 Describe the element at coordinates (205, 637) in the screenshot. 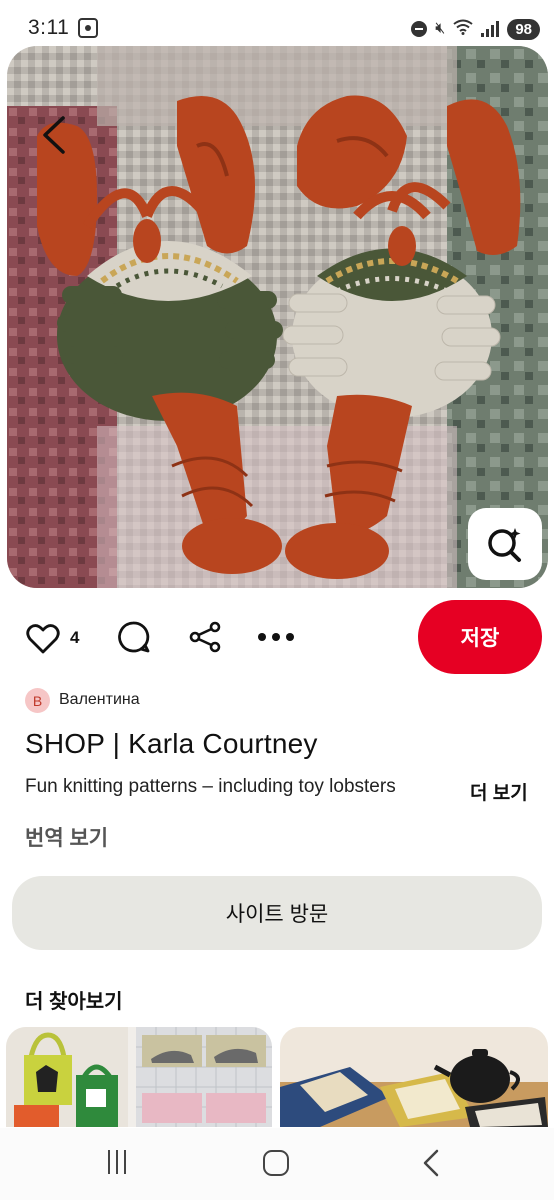

I see `share-icon` at that location.